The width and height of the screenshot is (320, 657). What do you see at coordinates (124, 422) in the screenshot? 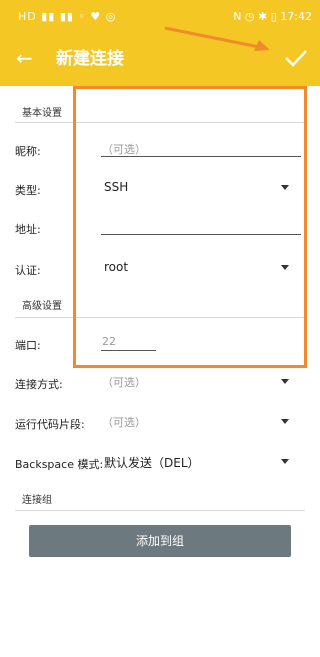
I see `run-snippet-select: （可选）` at bounding box center [124, 422].